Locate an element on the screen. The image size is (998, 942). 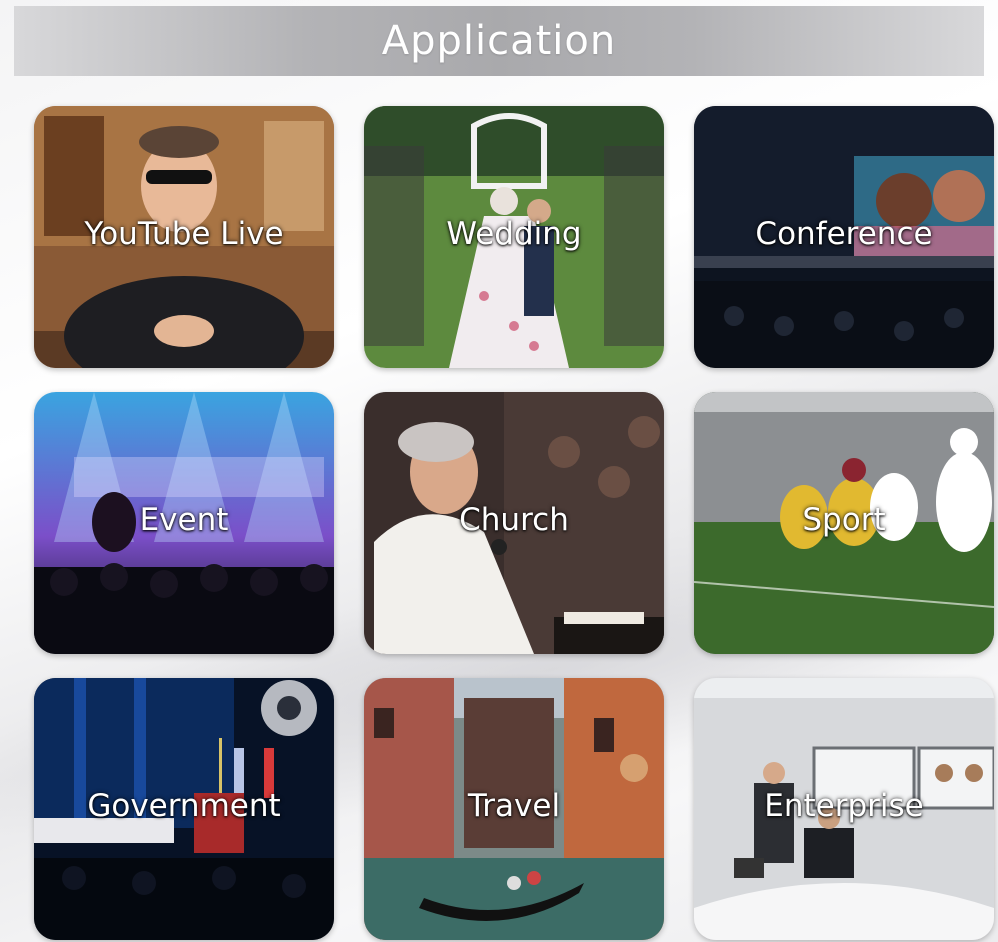
tile-event: Event is located at coordinates (184, 523).